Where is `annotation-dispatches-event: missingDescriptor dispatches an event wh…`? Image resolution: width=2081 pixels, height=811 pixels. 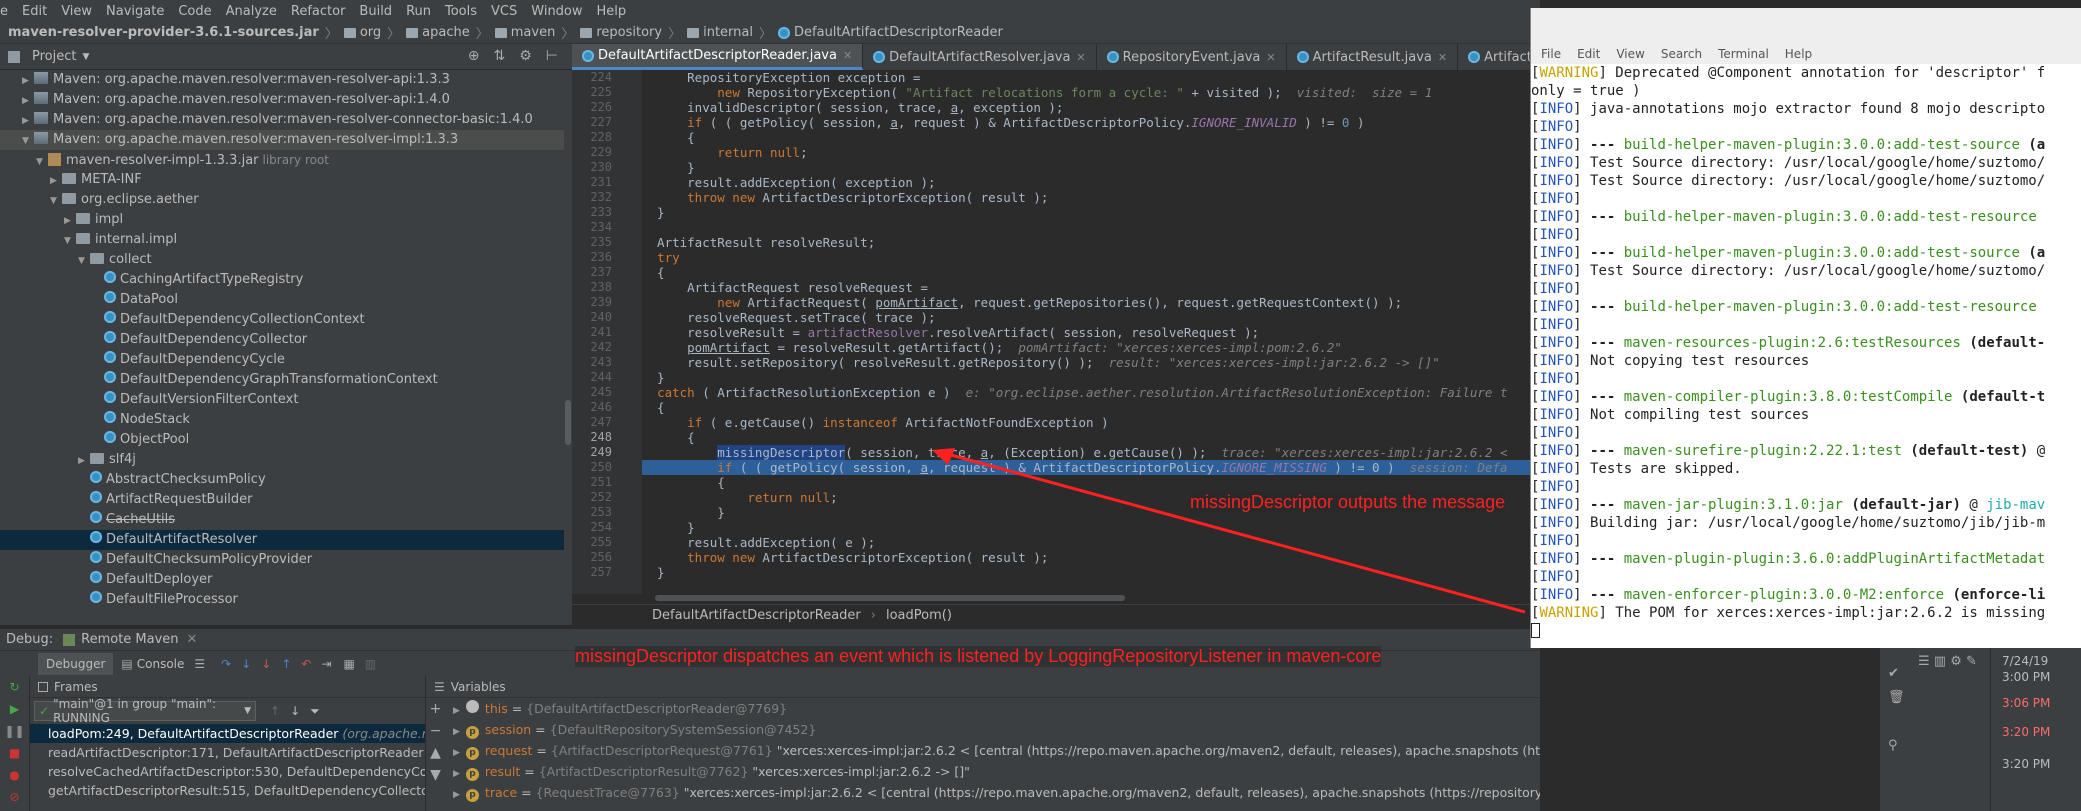 annotation-dispatches-event: missingDescriptor dispatches an event wh… is located at coordinates (978, 656).